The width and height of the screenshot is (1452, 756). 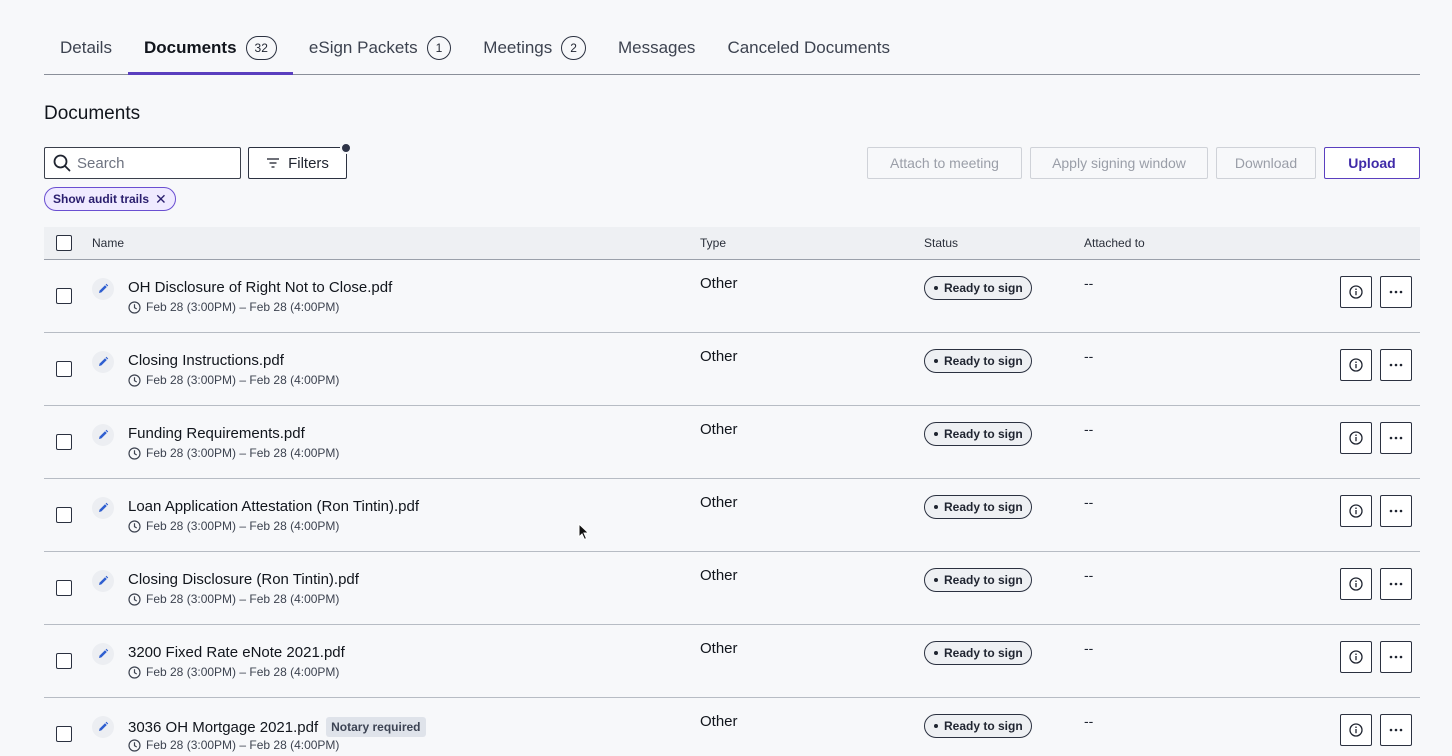 I want to click on document-name: Closing Instructions.pdf, so click(x=206, y=360).